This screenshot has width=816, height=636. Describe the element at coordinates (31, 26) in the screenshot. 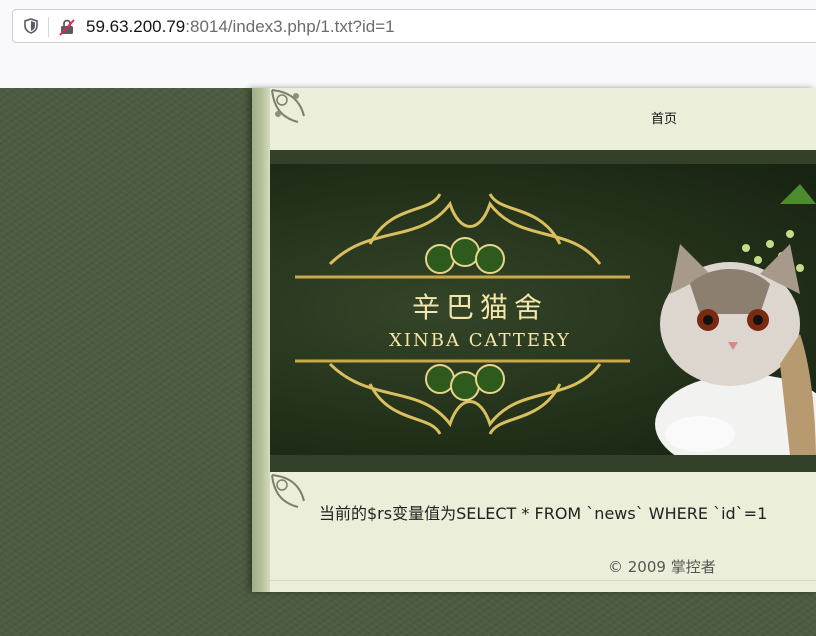

I see `shield-icon` at that location.